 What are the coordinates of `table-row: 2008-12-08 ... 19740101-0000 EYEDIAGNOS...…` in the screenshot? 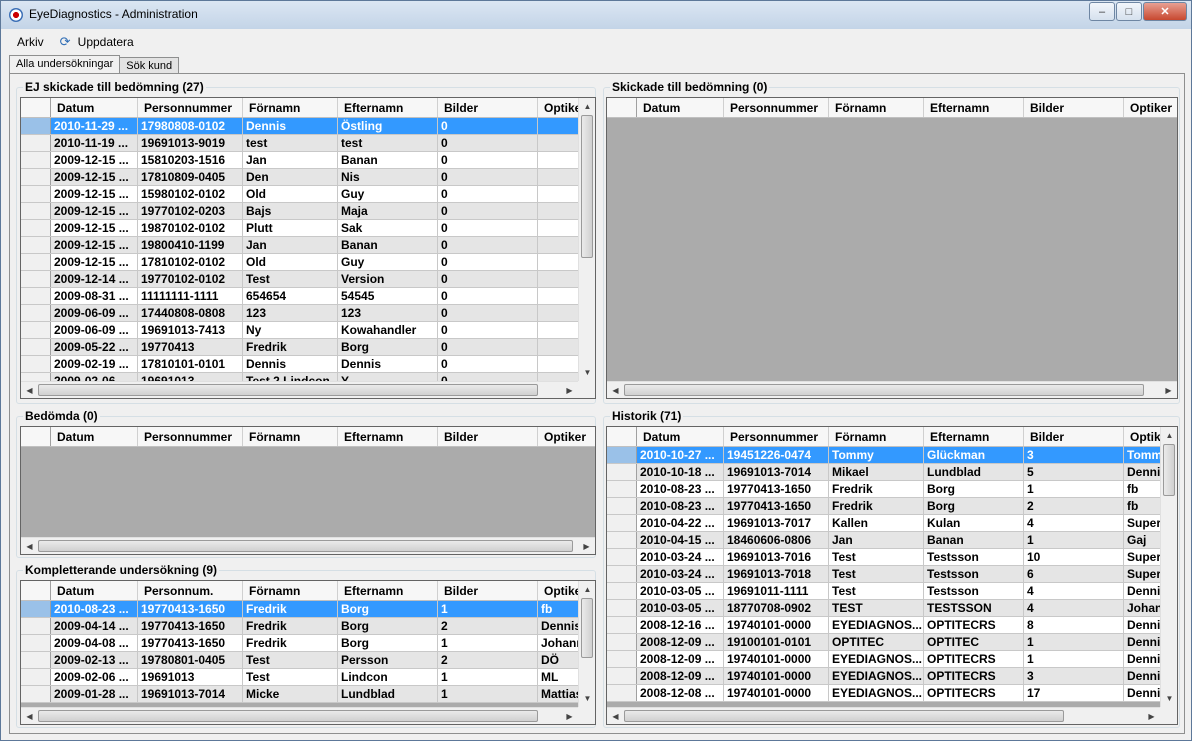 It's located at (883, 693).